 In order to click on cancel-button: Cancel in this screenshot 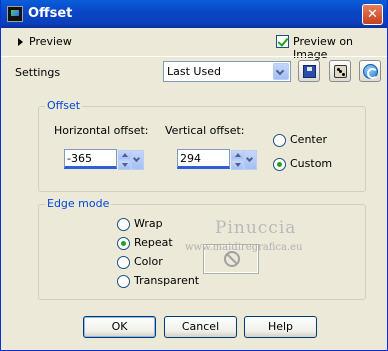, I will do `click(200, 327)`.